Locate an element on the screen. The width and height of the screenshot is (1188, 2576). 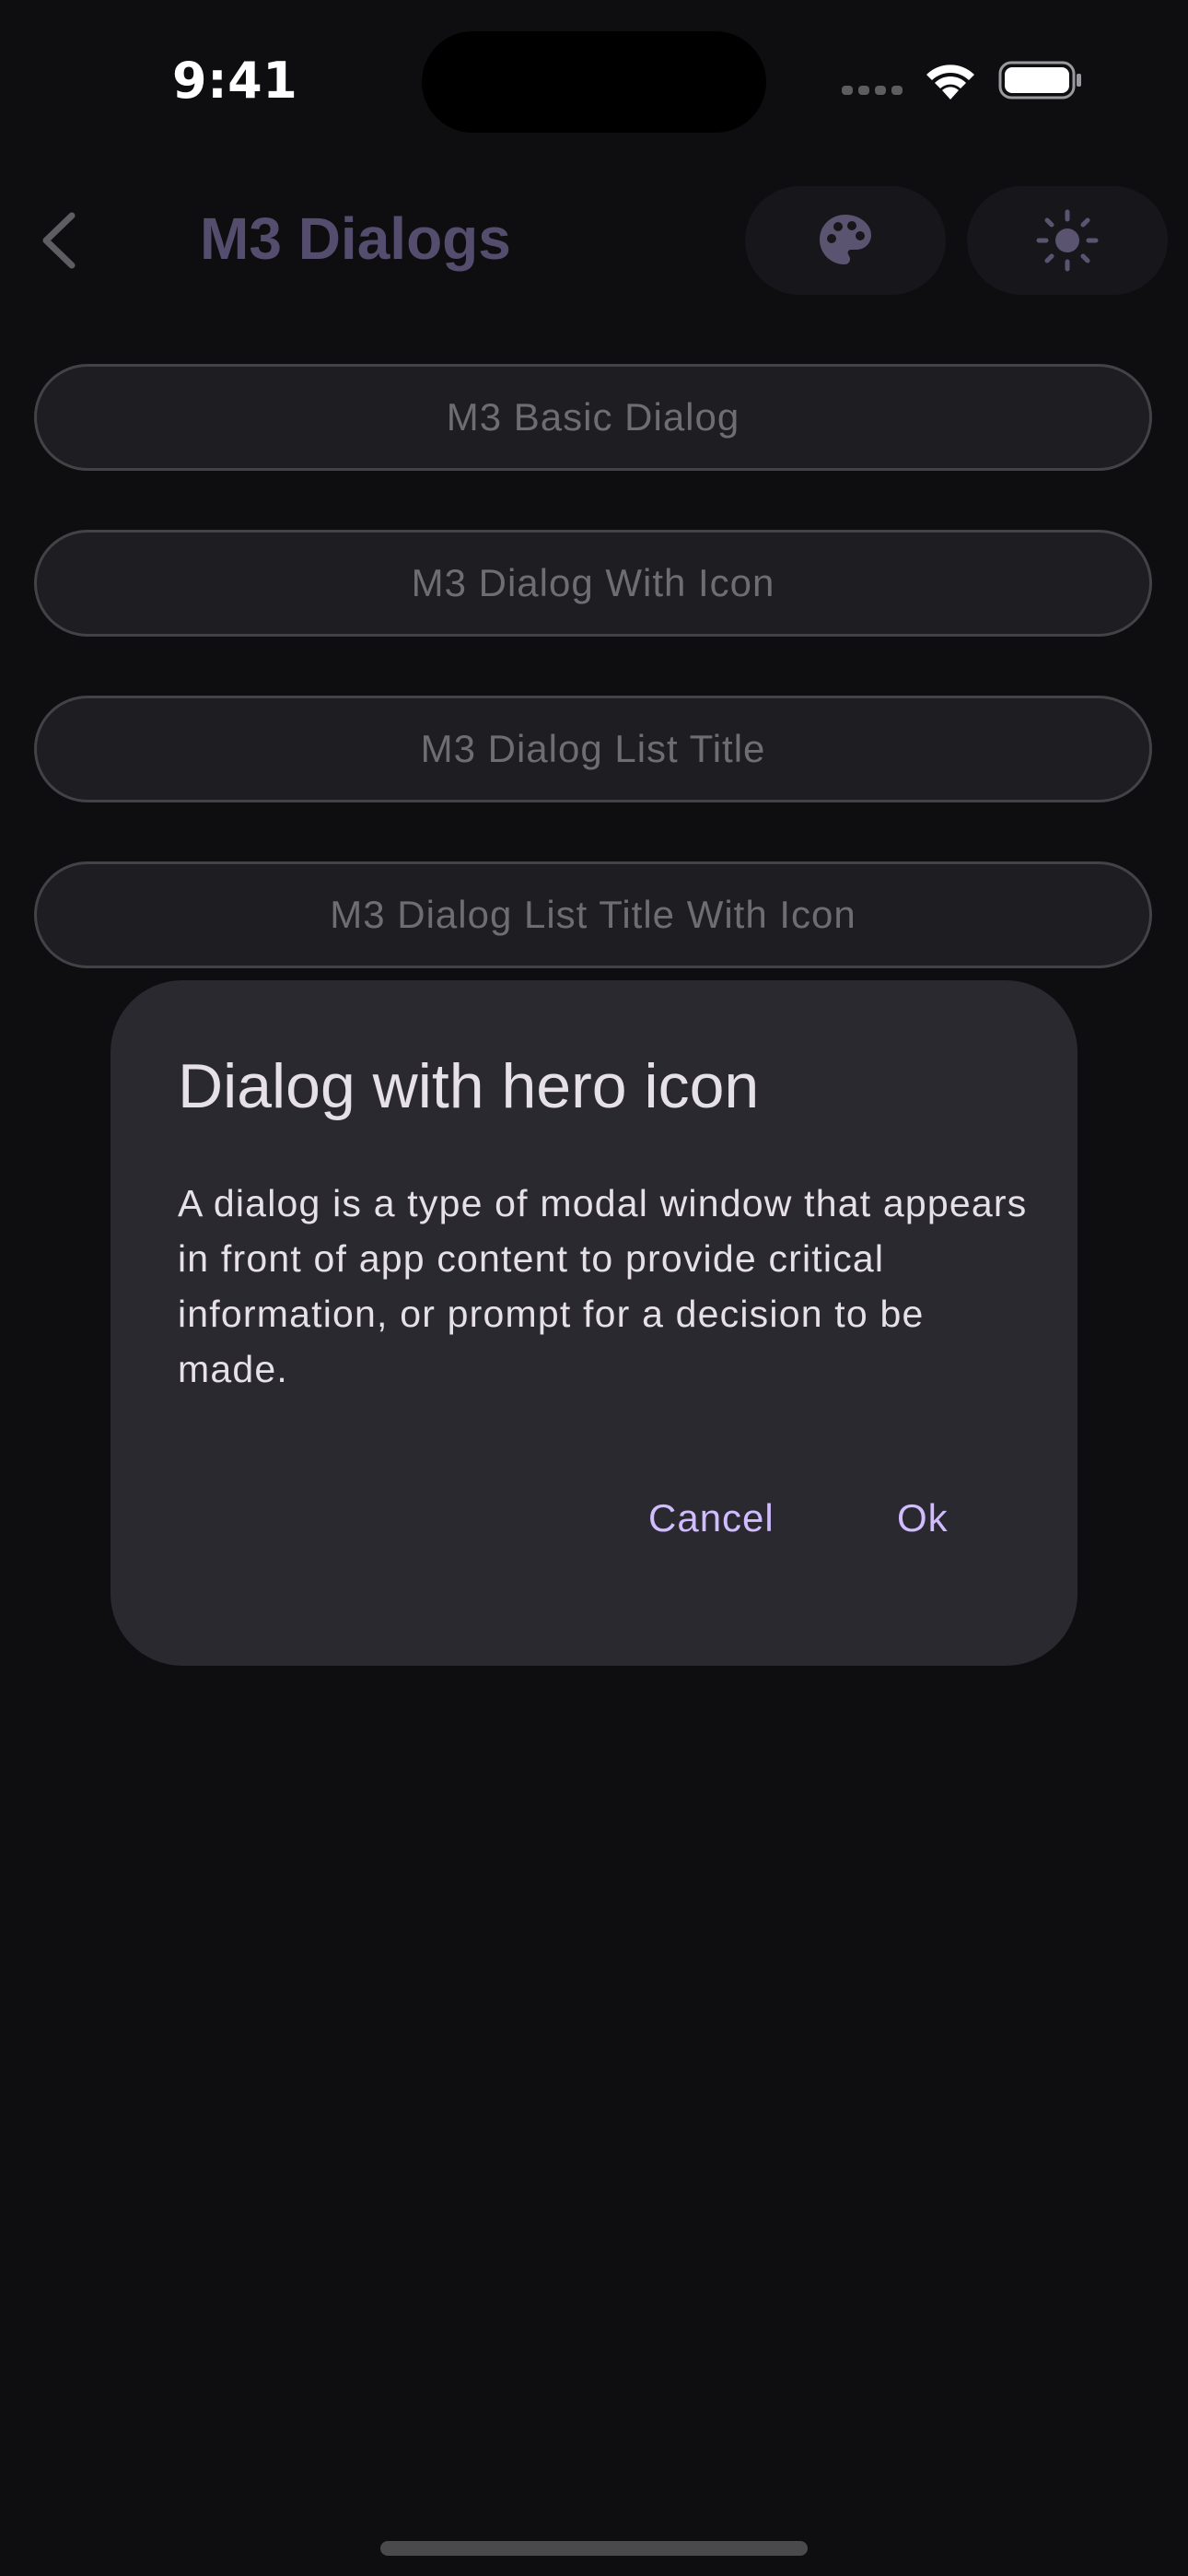
dialog-with-icon-button: M3 Dialog With Icon is located at coordinates (593, 583).